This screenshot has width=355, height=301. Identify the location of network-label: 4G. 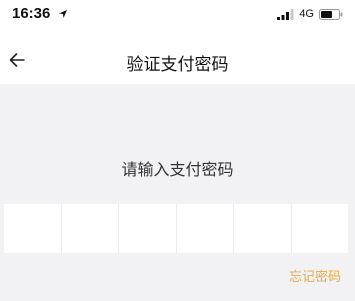
(306, 14).